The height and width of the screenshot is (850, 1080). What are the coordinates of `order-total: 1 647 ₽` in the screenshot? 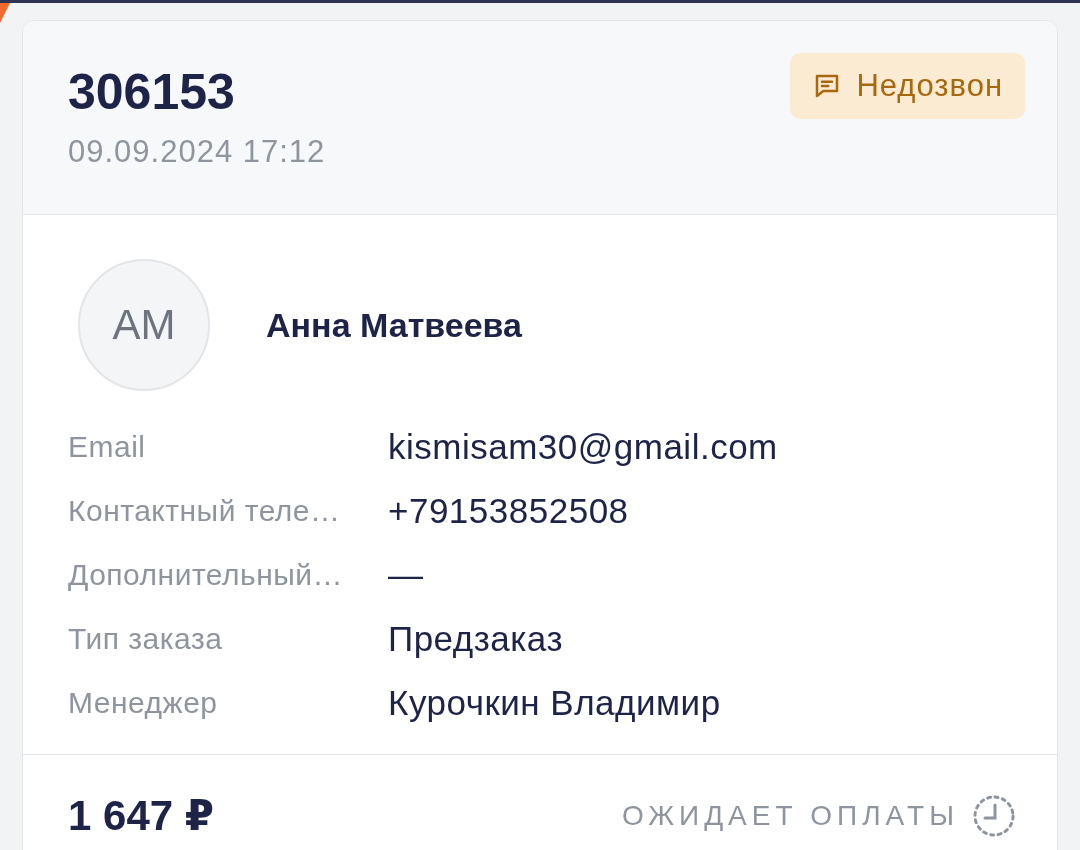 It's located at (141, 815).